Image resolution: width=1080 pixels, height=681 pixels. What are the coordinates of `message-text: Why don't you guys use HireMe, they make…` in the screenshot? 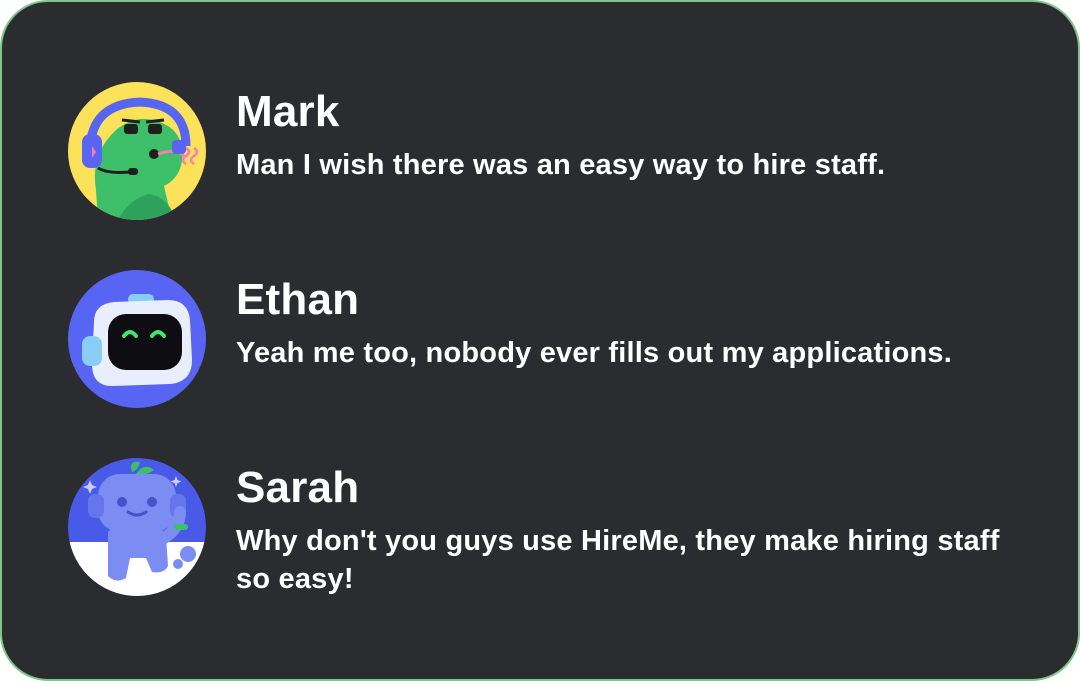 It's located at (618, 560).